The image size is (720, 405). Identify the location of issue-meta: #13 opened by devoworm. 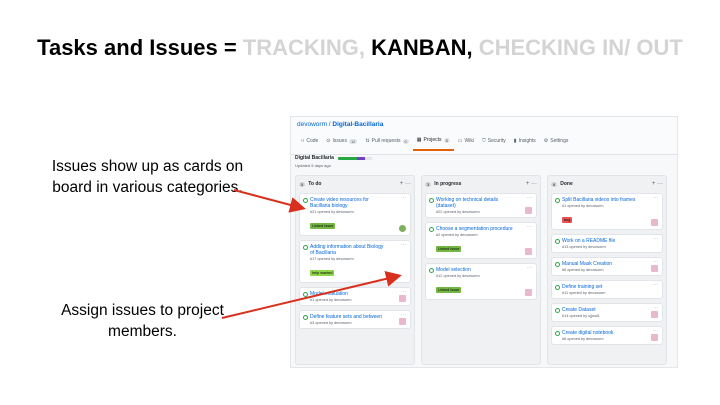
(584, 247).